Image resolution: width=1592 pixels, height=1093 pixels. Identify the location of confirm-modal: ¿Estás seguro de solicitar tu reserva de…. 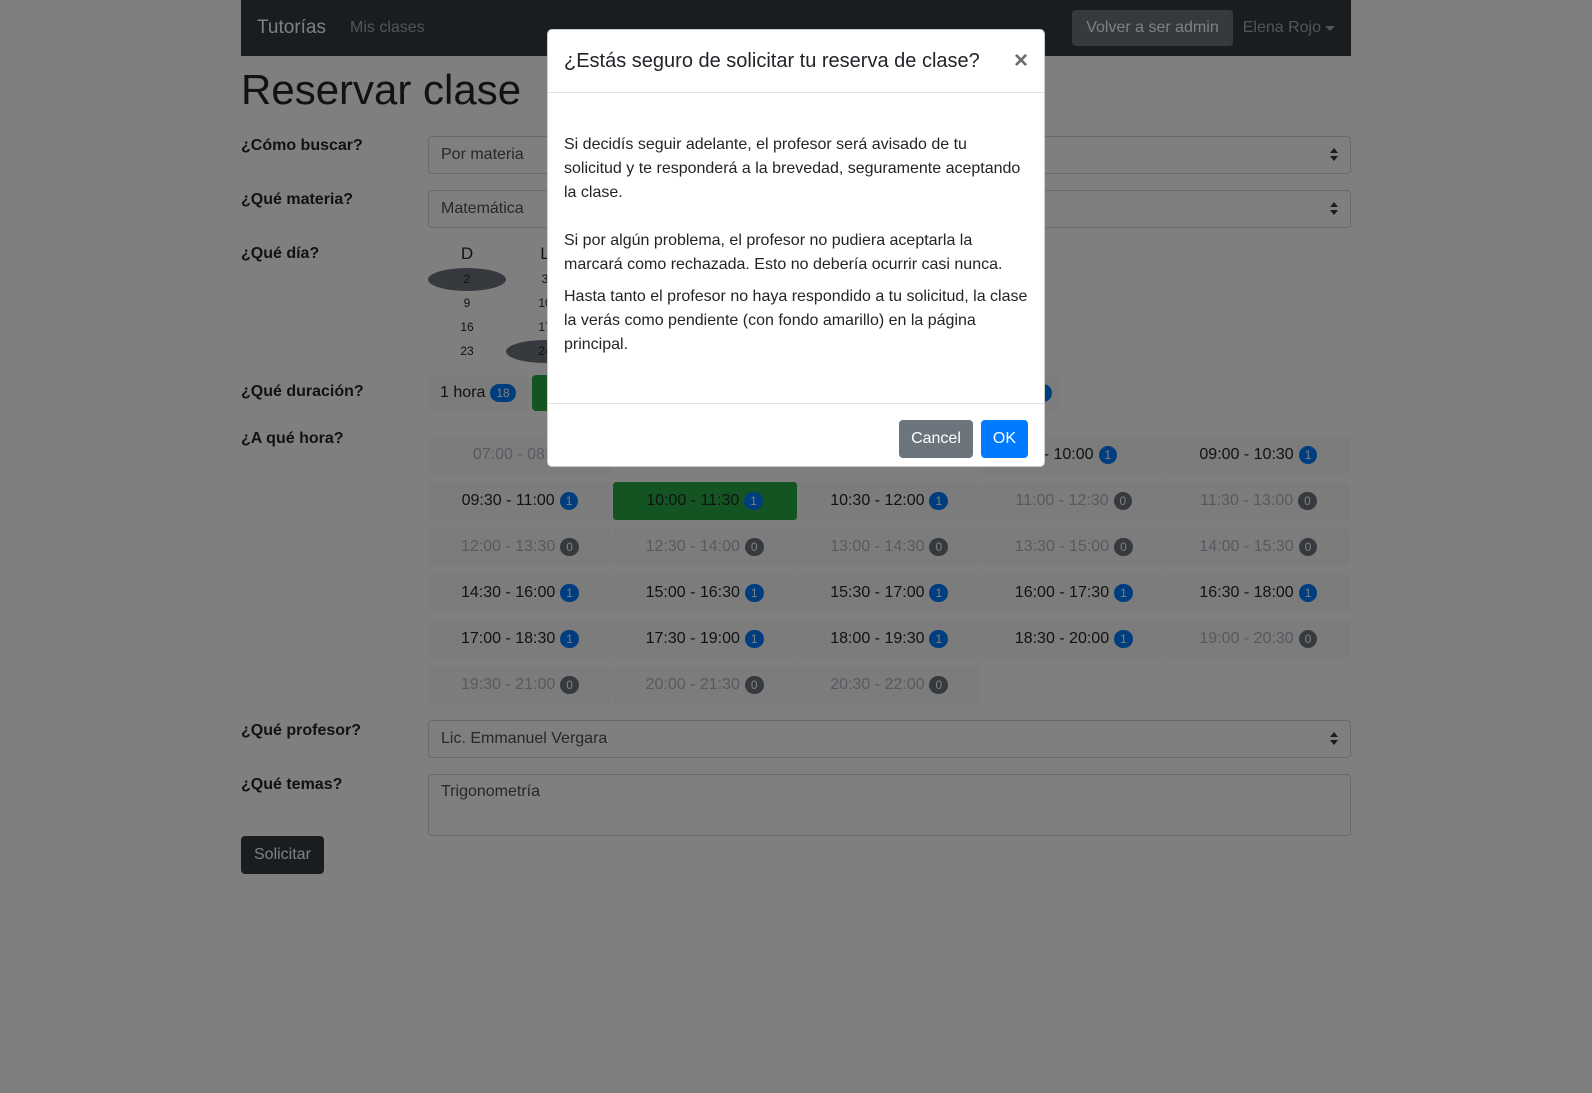
(796, 248).